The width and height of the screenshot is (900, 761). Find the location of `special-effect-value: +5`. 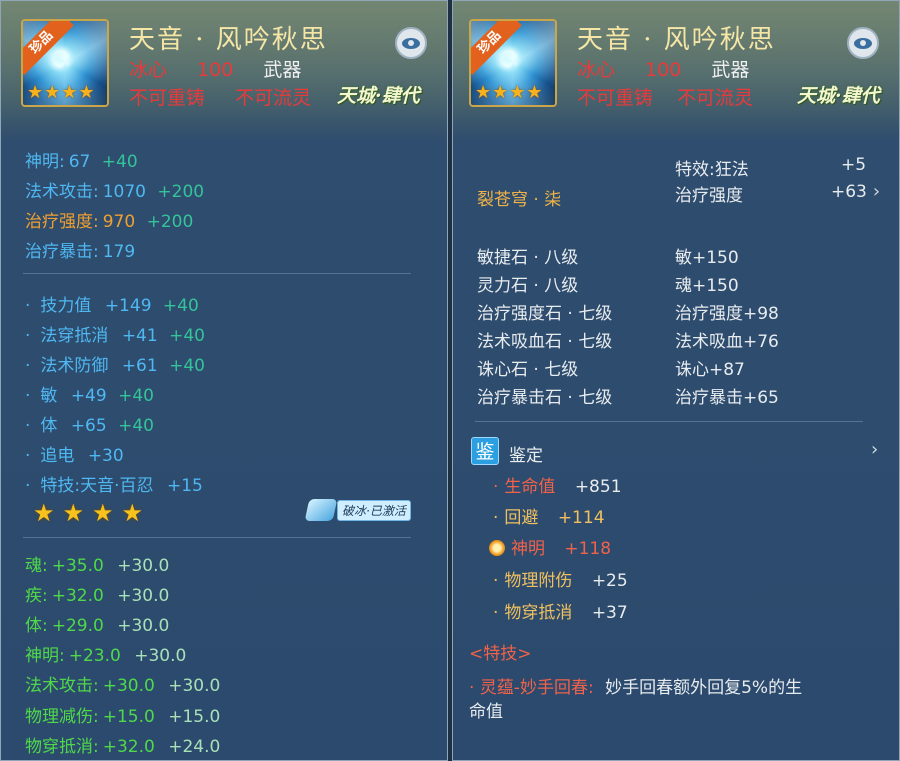

special-effect-value: +5 is located at coordinates (854, 165).